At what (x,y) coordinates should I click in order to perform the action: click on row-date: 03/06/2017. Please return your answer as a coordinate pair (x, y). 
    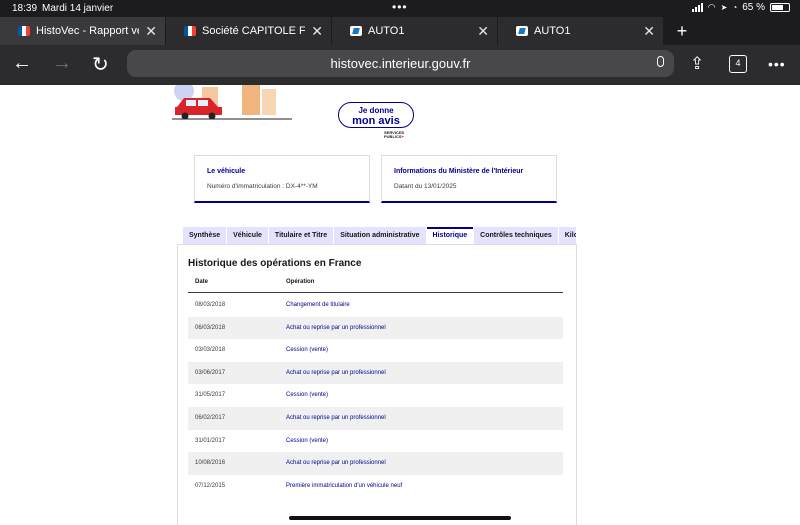
    Looking at the image, I should click on (210, 372).